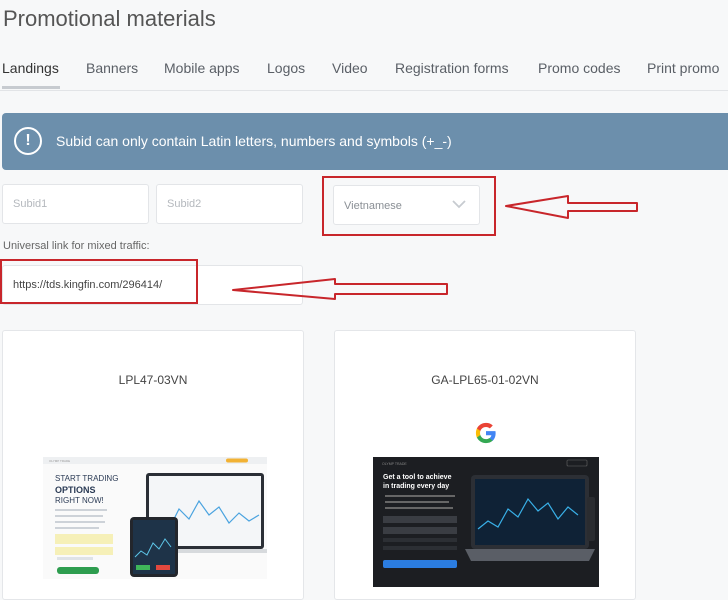  I want to click on preview-heading-line2: in trading every day, so click(416, 486).